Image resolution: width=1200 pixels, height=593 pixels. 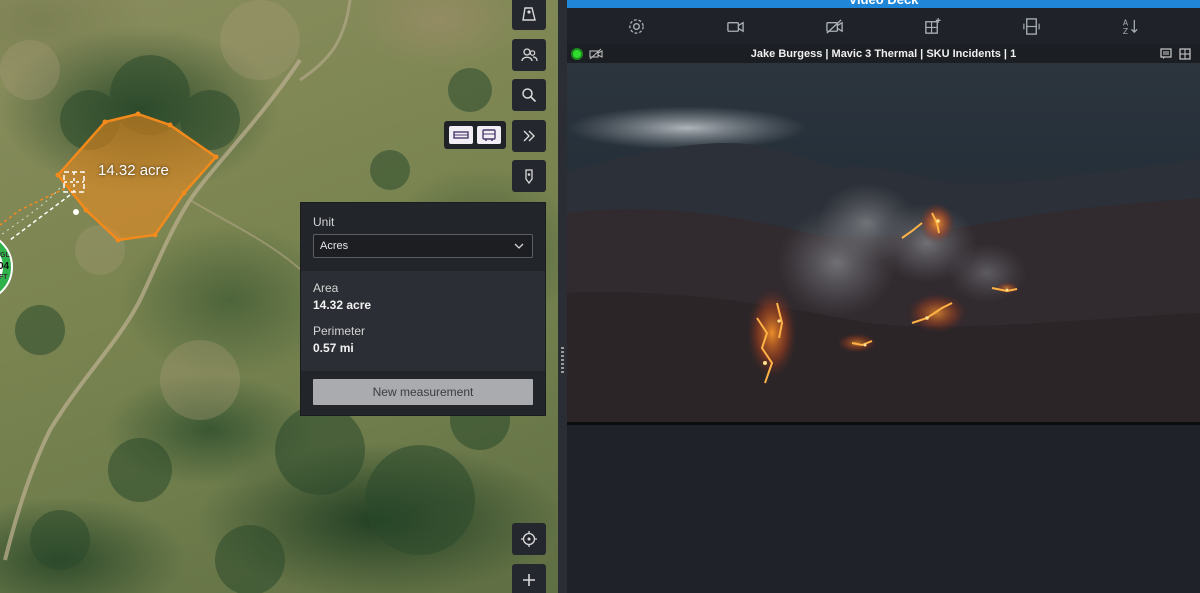 I want to click on unit-select: Acres, so click(x=423, y=246).